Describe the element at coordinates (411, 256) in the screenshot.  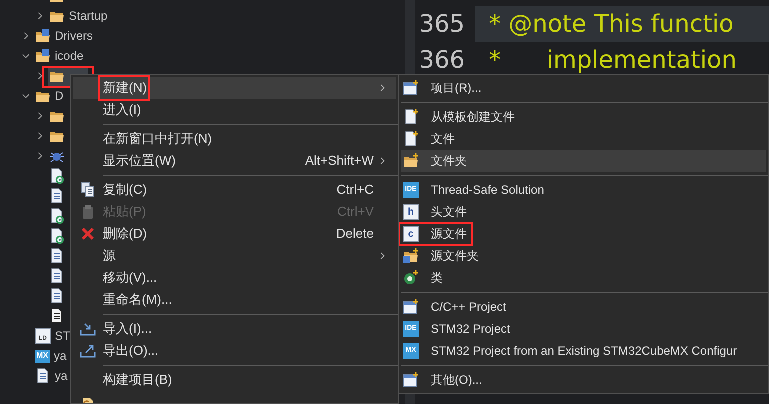
I see `new-source-folder-icon` at that location.